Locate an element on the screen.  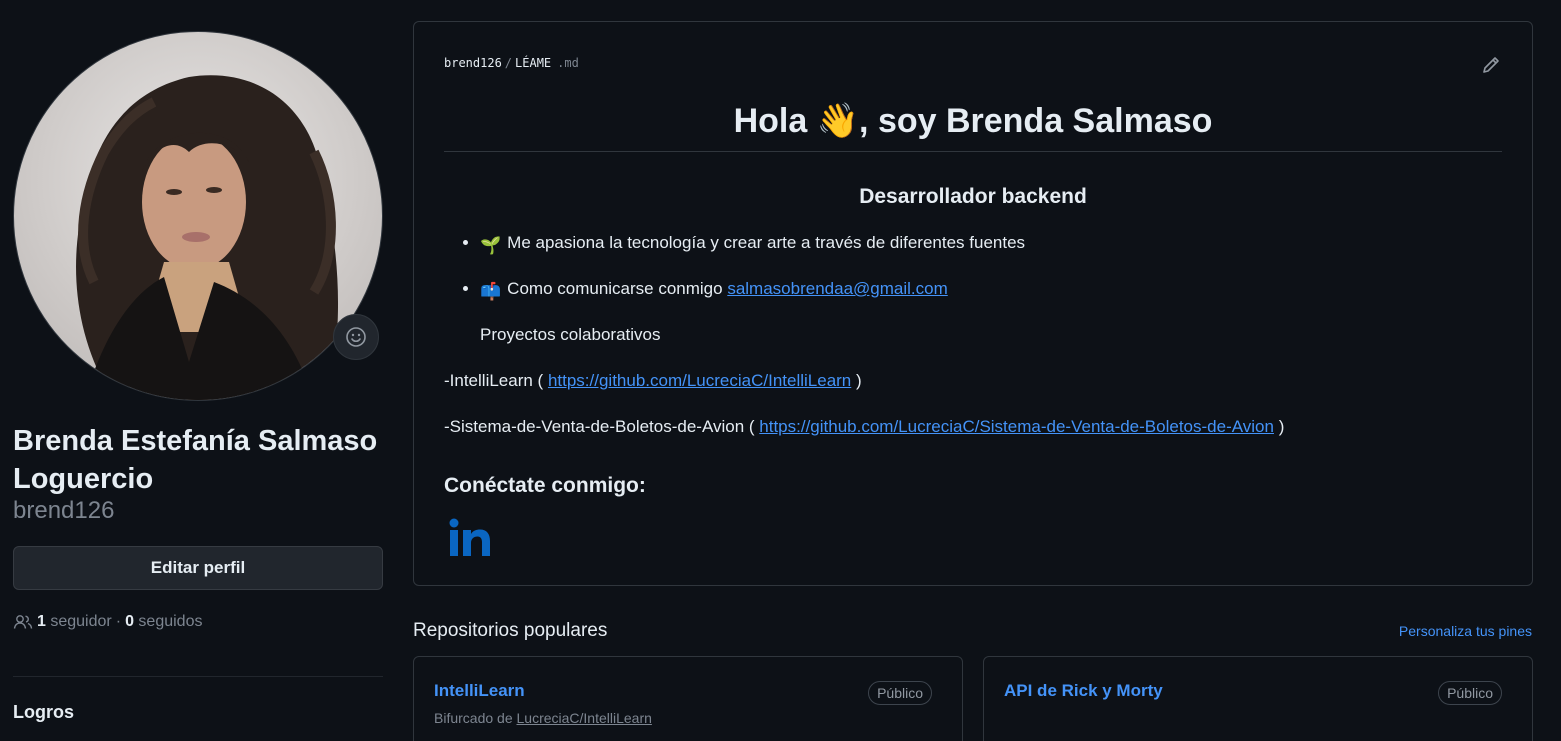
smiley-icon is located at coordinates (356, 337).